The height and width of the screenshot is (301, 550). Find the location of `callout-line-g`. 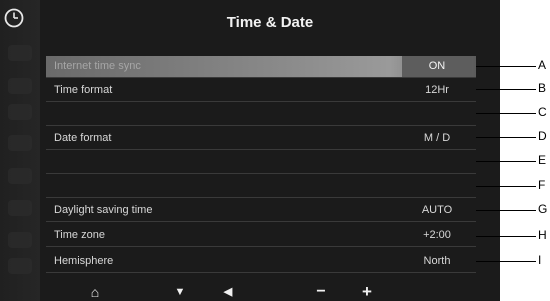

callout-line-g is located at coordinates (506, 210).